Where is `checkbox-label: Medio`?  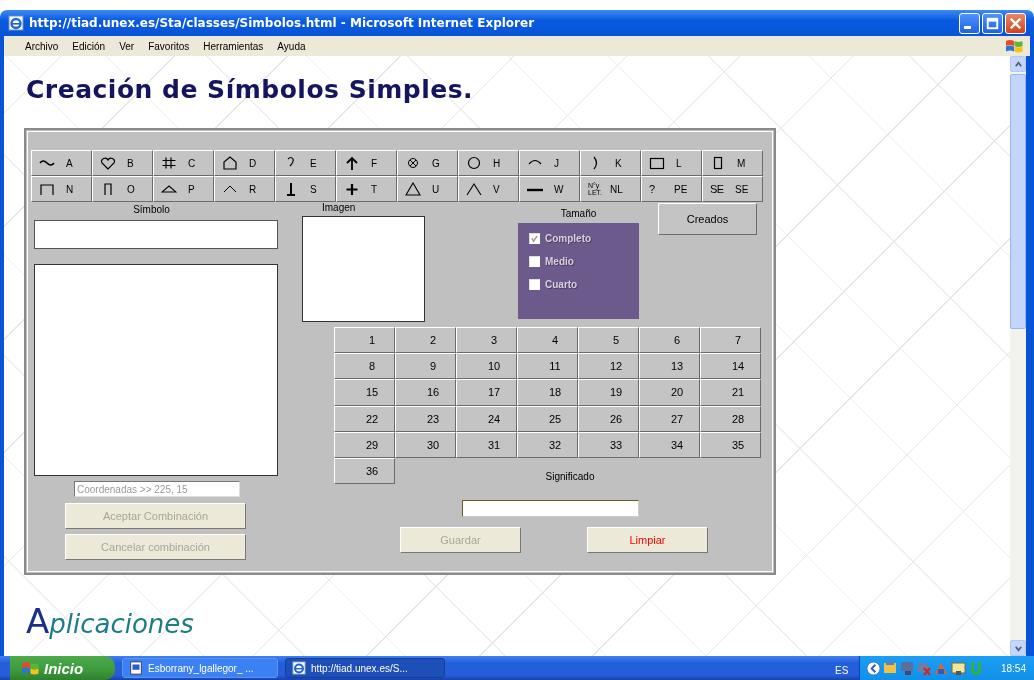
checkbox-label: Medio is located at coordinates (559, 261).